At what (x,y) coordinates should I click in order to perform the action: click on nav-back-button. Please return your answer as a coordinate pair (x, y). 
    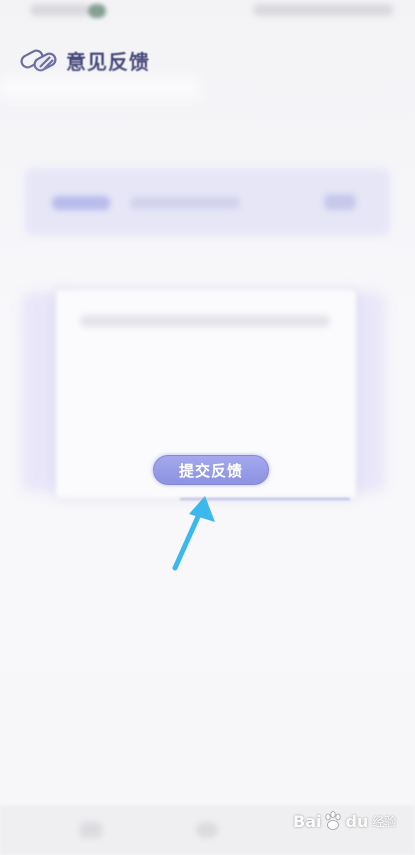
    Looking at the image, I should click on (91, 830).